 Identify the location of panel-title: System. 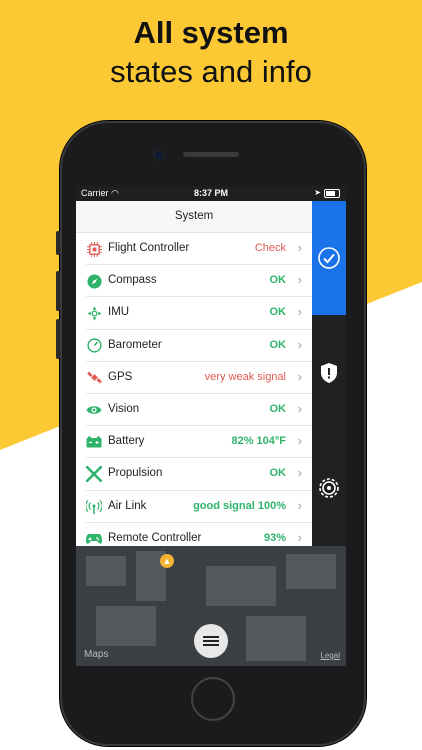
(194, 217).